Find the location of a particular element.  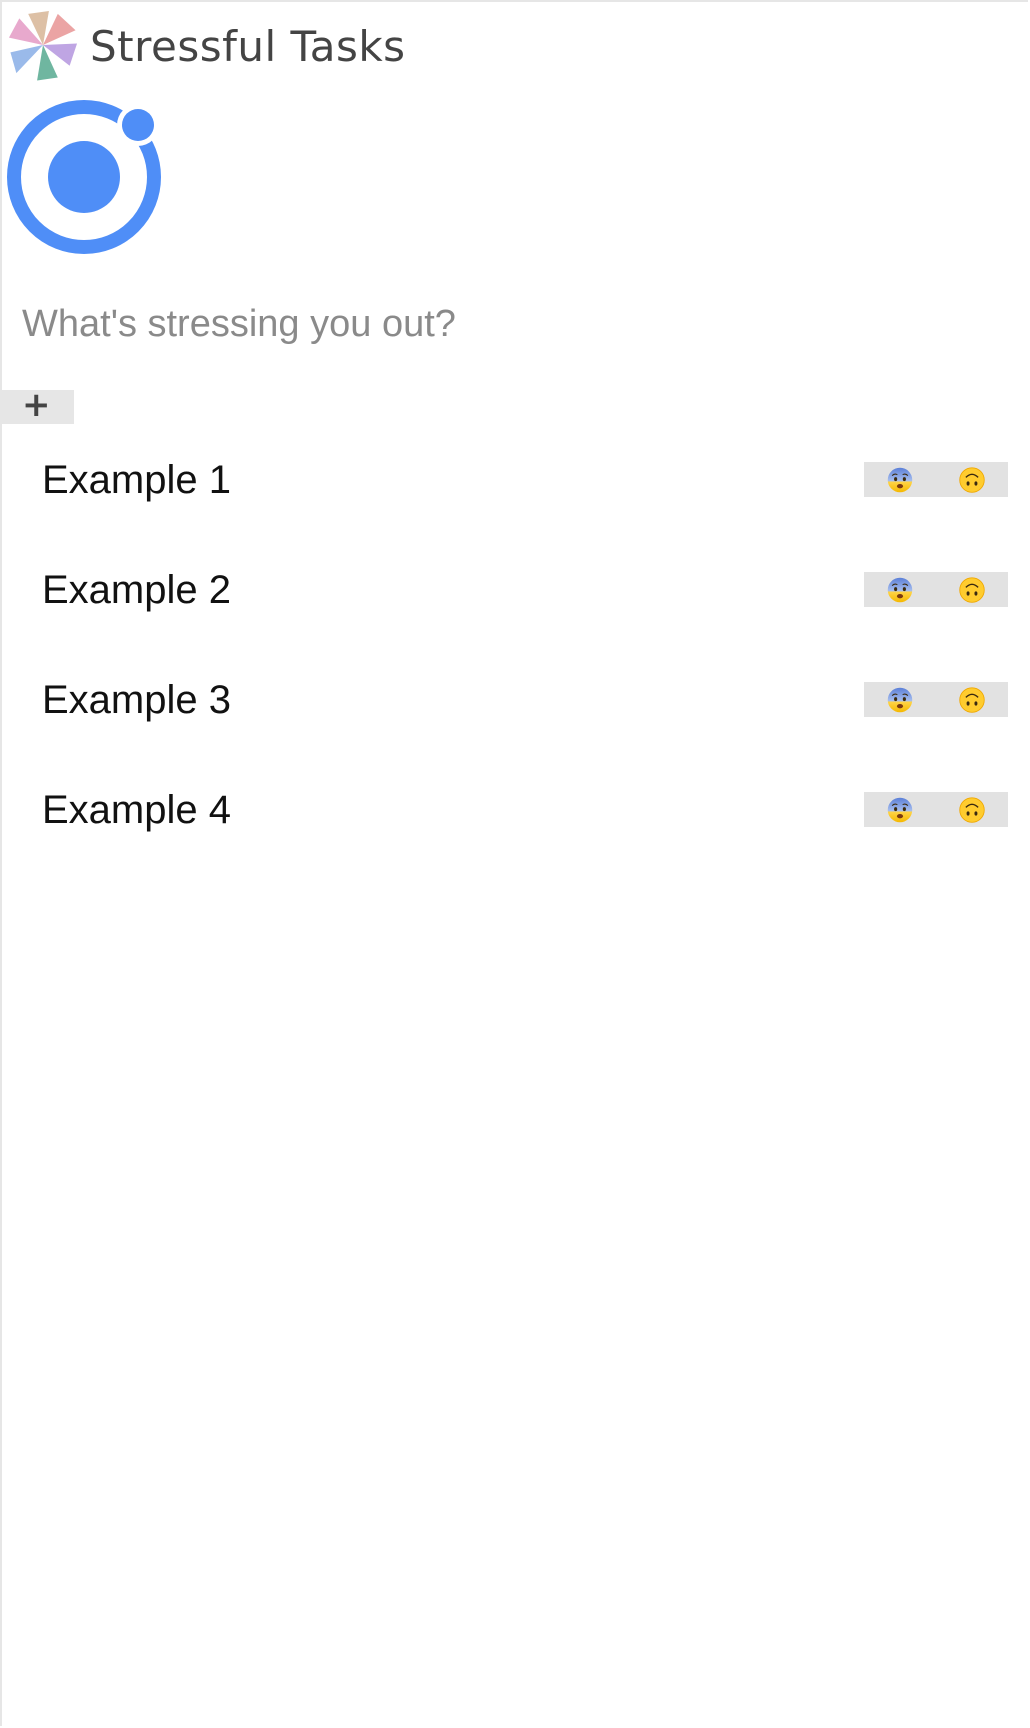

task-label: Example 3 is located at coordinates (136, 700).